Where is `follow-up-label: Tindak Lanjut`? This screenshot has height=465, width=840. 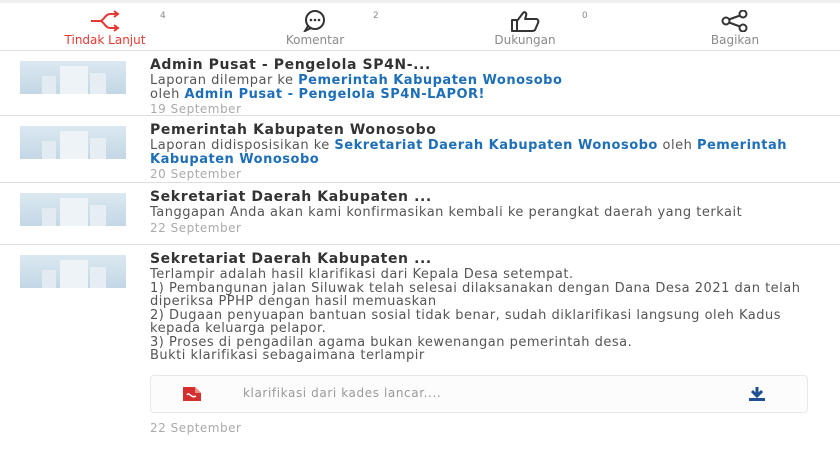 follow-up-label: Tindak Lanjut is located at coordinates (105, 40).